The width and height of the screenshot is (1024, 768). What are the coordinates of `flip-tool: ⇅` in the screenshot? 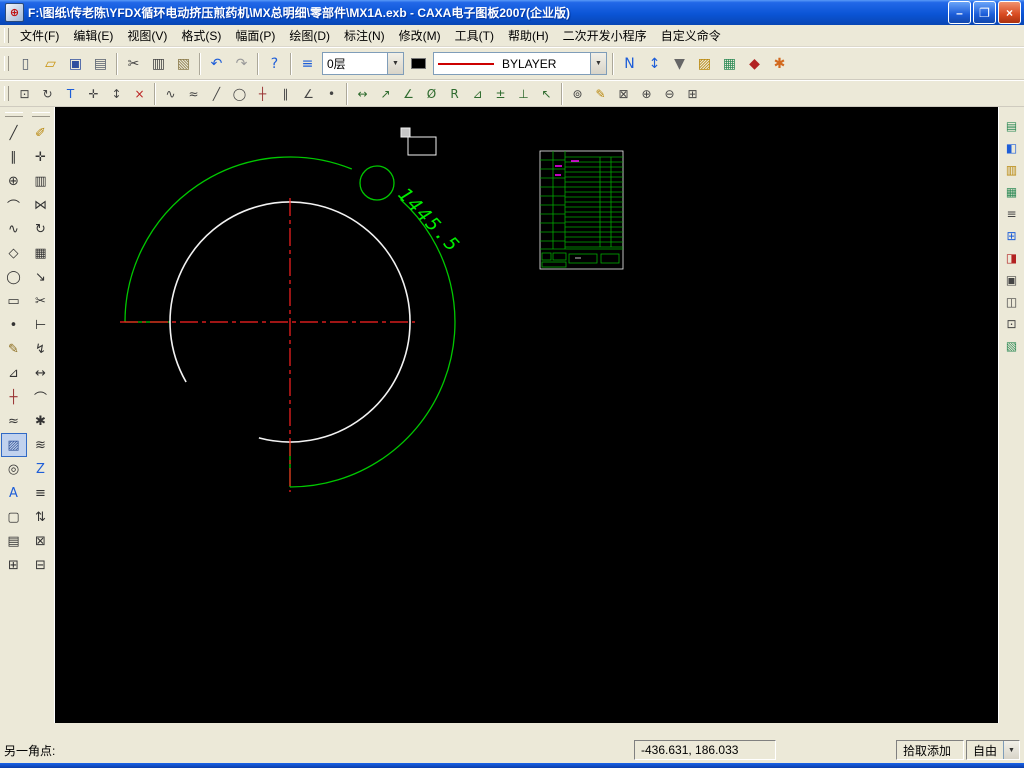 It's located at (41, 517).